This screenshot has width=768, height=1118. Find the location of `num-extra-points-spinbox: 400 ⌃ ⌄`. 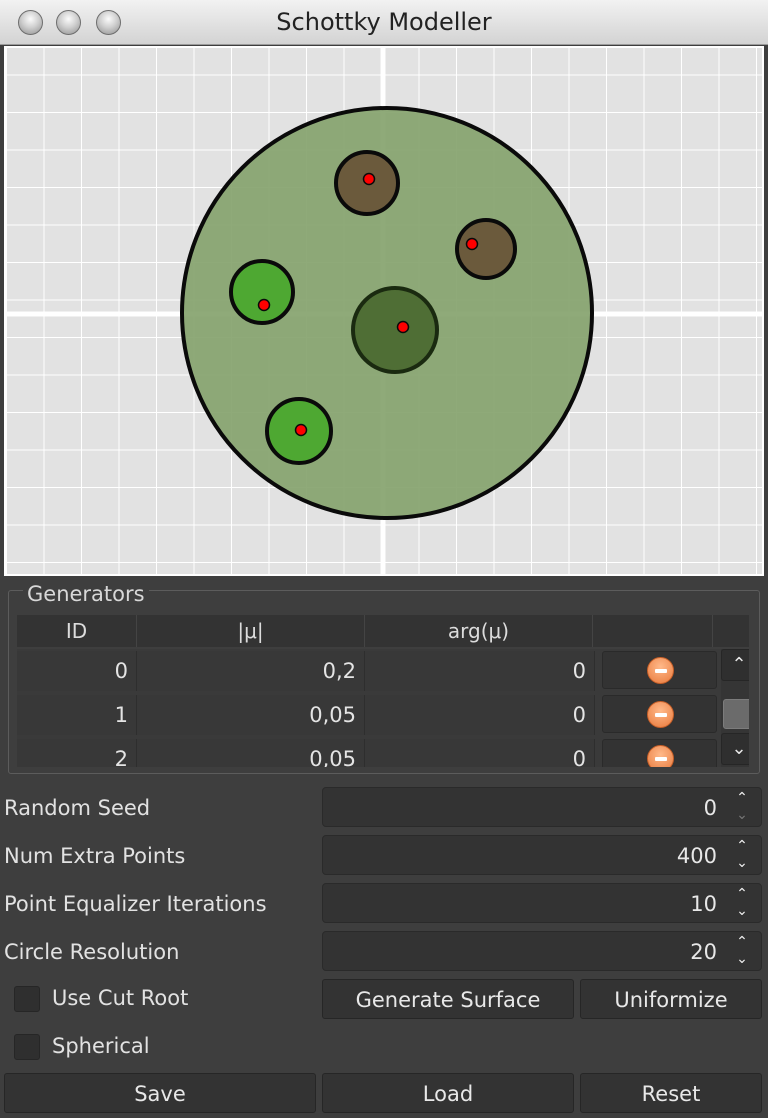

num-extra-points-spinbox: 400 ⌃ ⌄ is located at coordinates (542, 855).